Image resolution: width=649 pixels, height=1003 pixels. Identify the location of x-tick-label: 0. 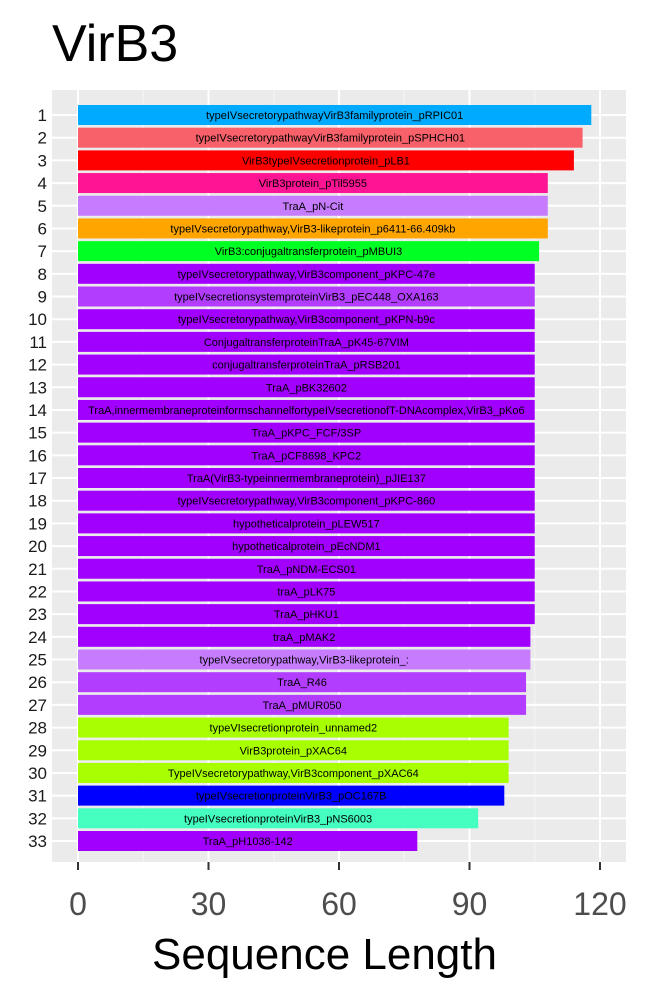
(78, 904).